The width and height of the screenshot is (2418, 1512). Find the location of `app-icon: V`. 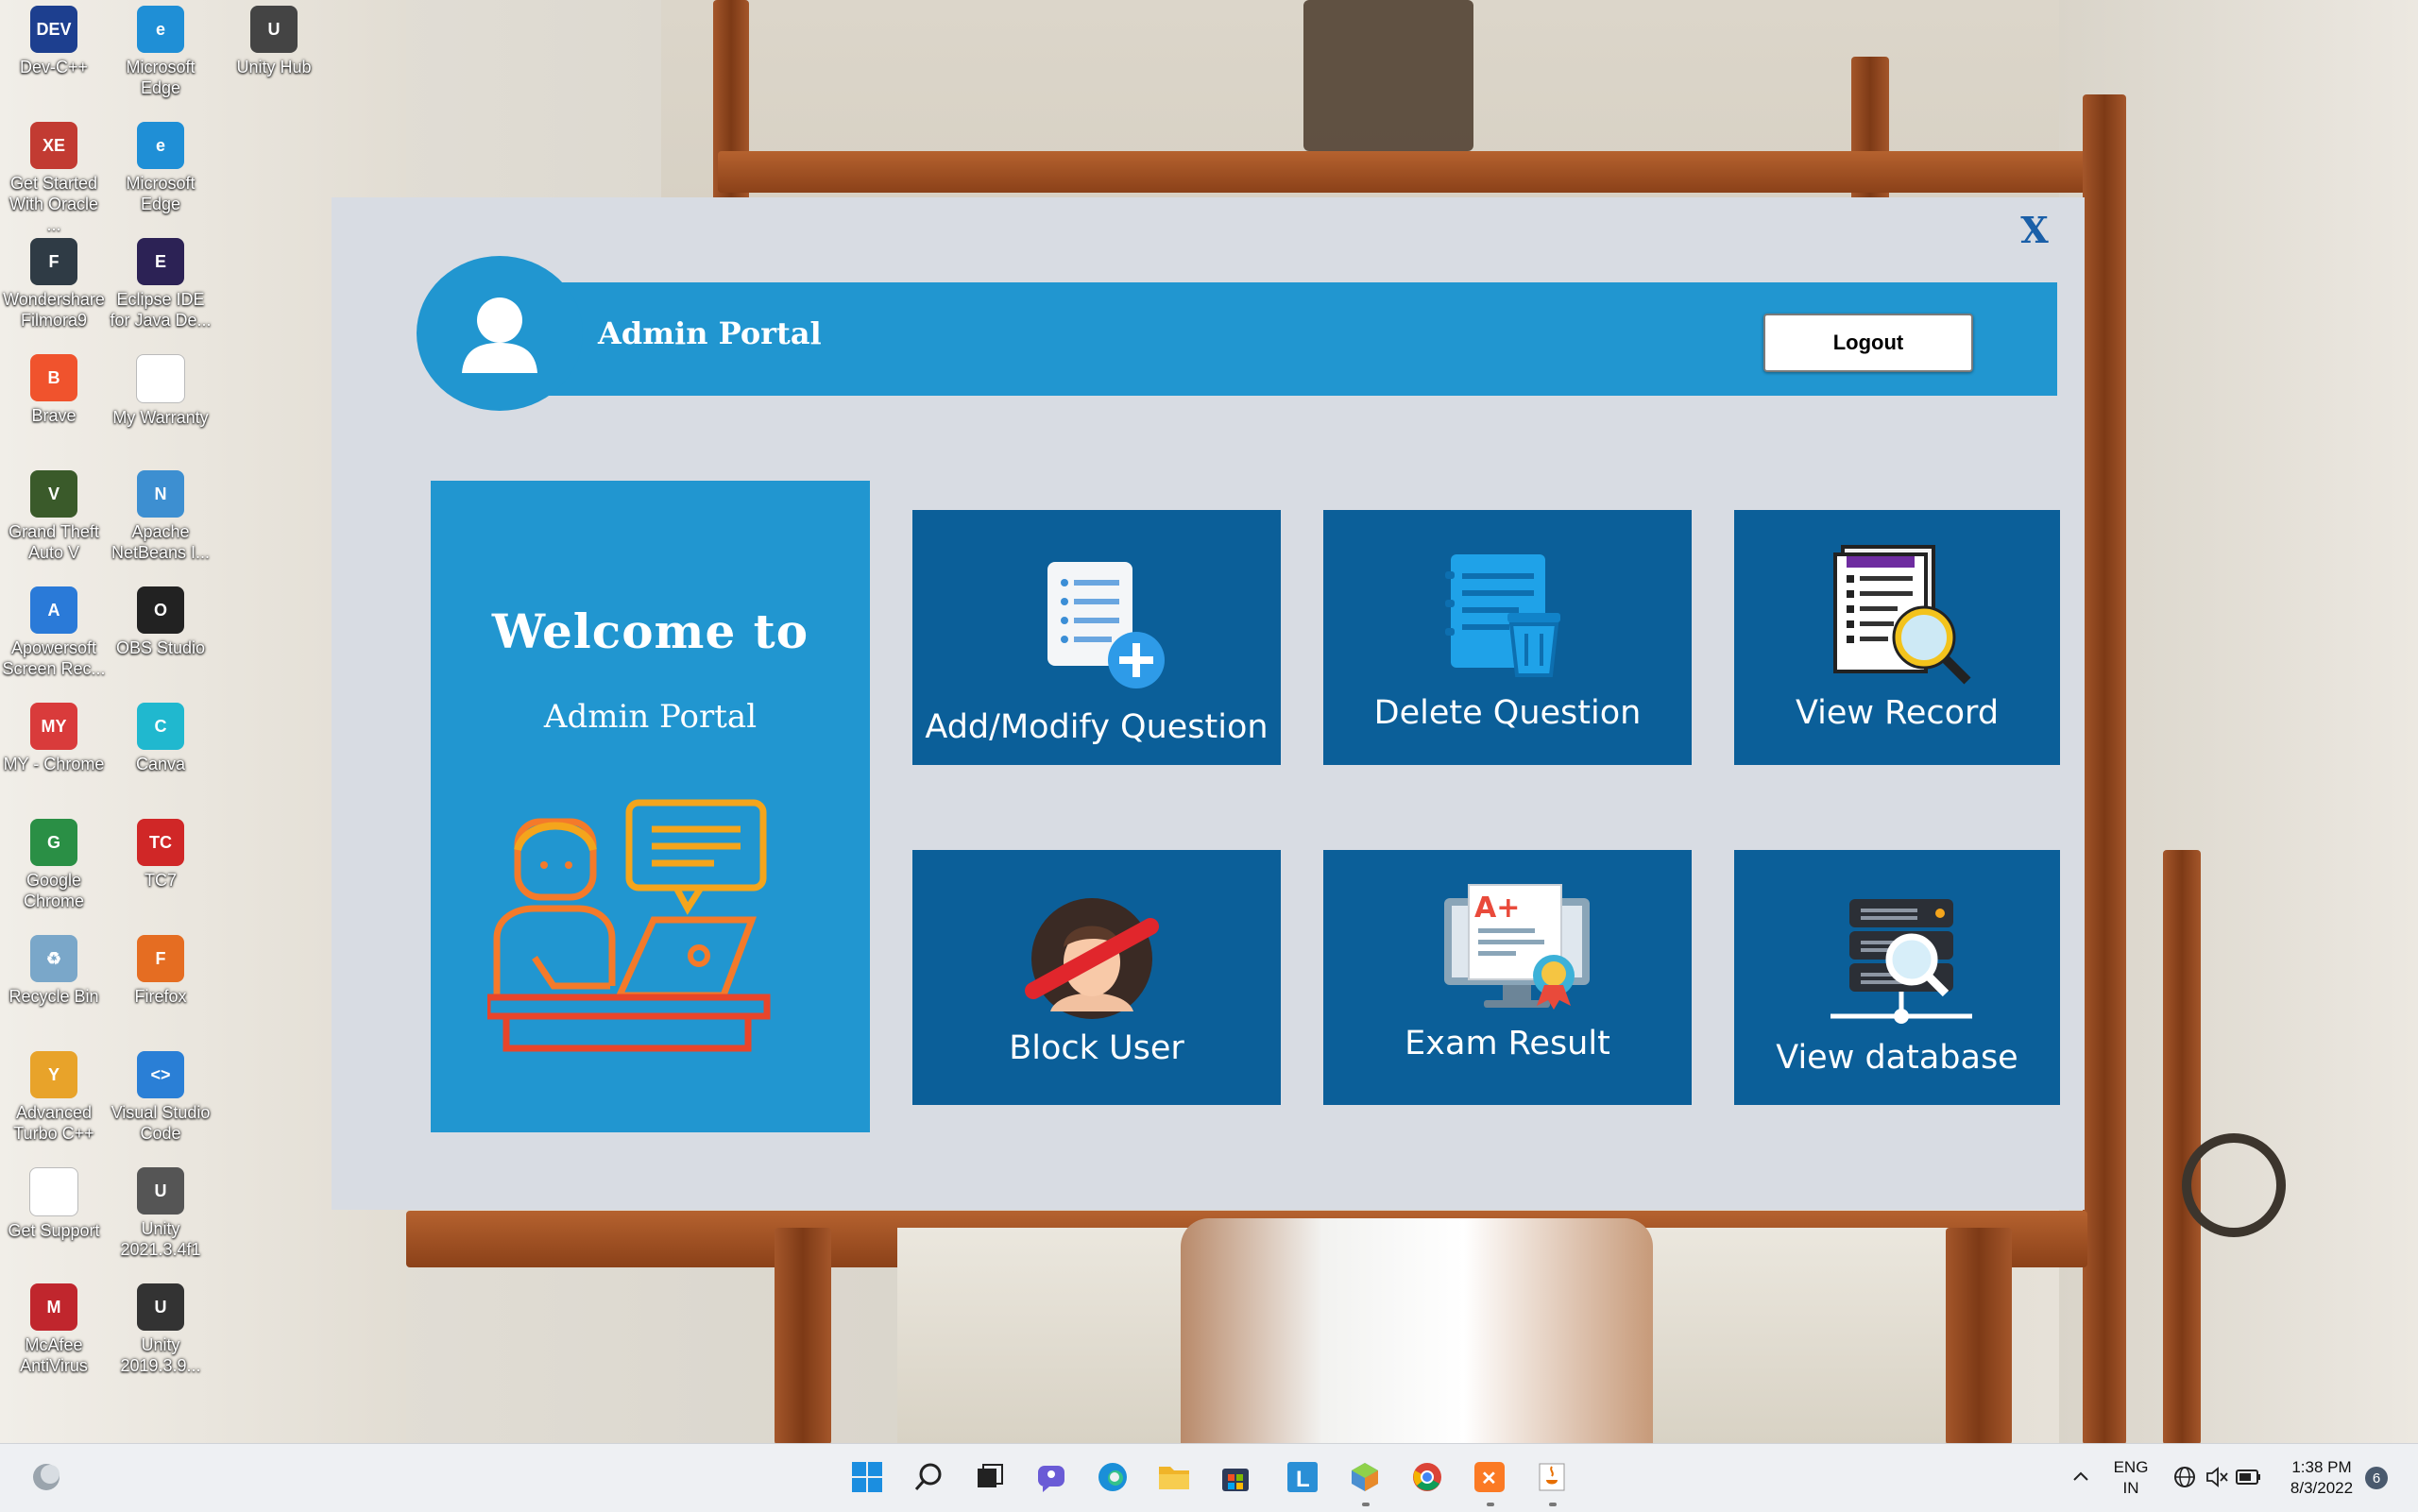

app-icon: V is located at coordinates (54, 494).